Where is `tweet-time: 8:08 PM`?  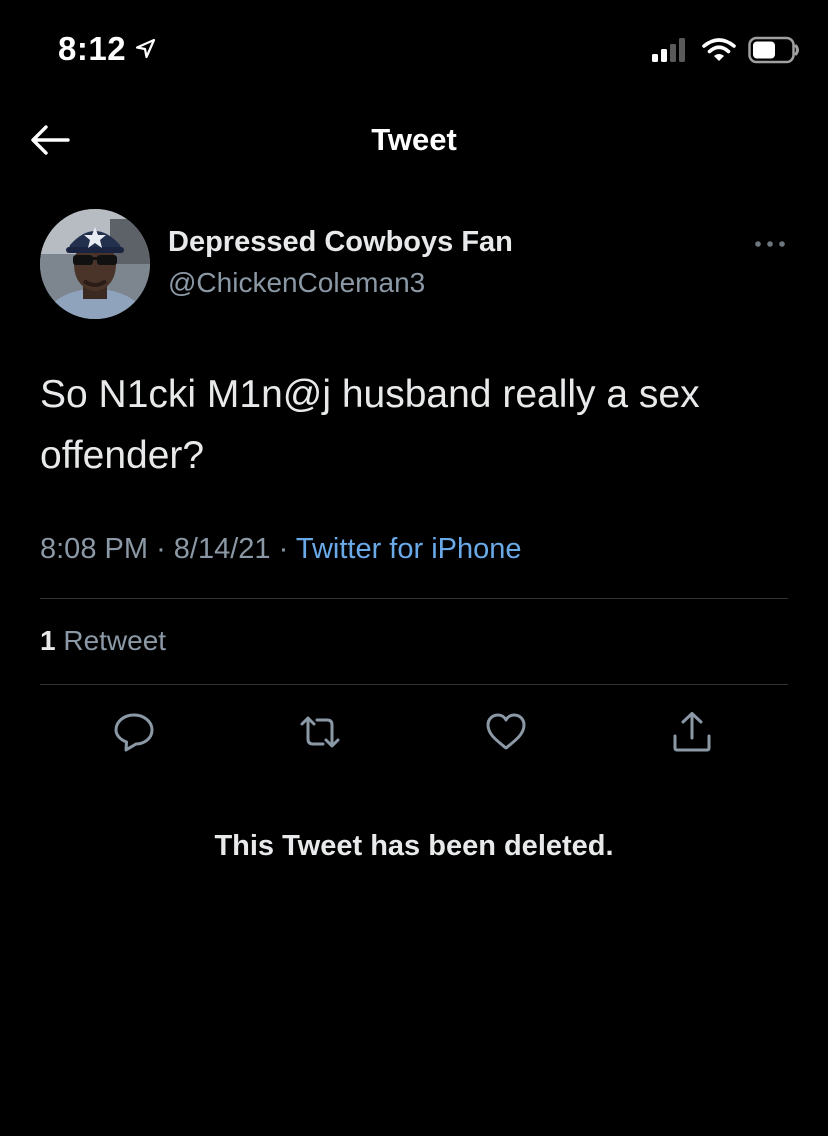 tweet-time: 8:08 PM is located at coordinates (94, 549).